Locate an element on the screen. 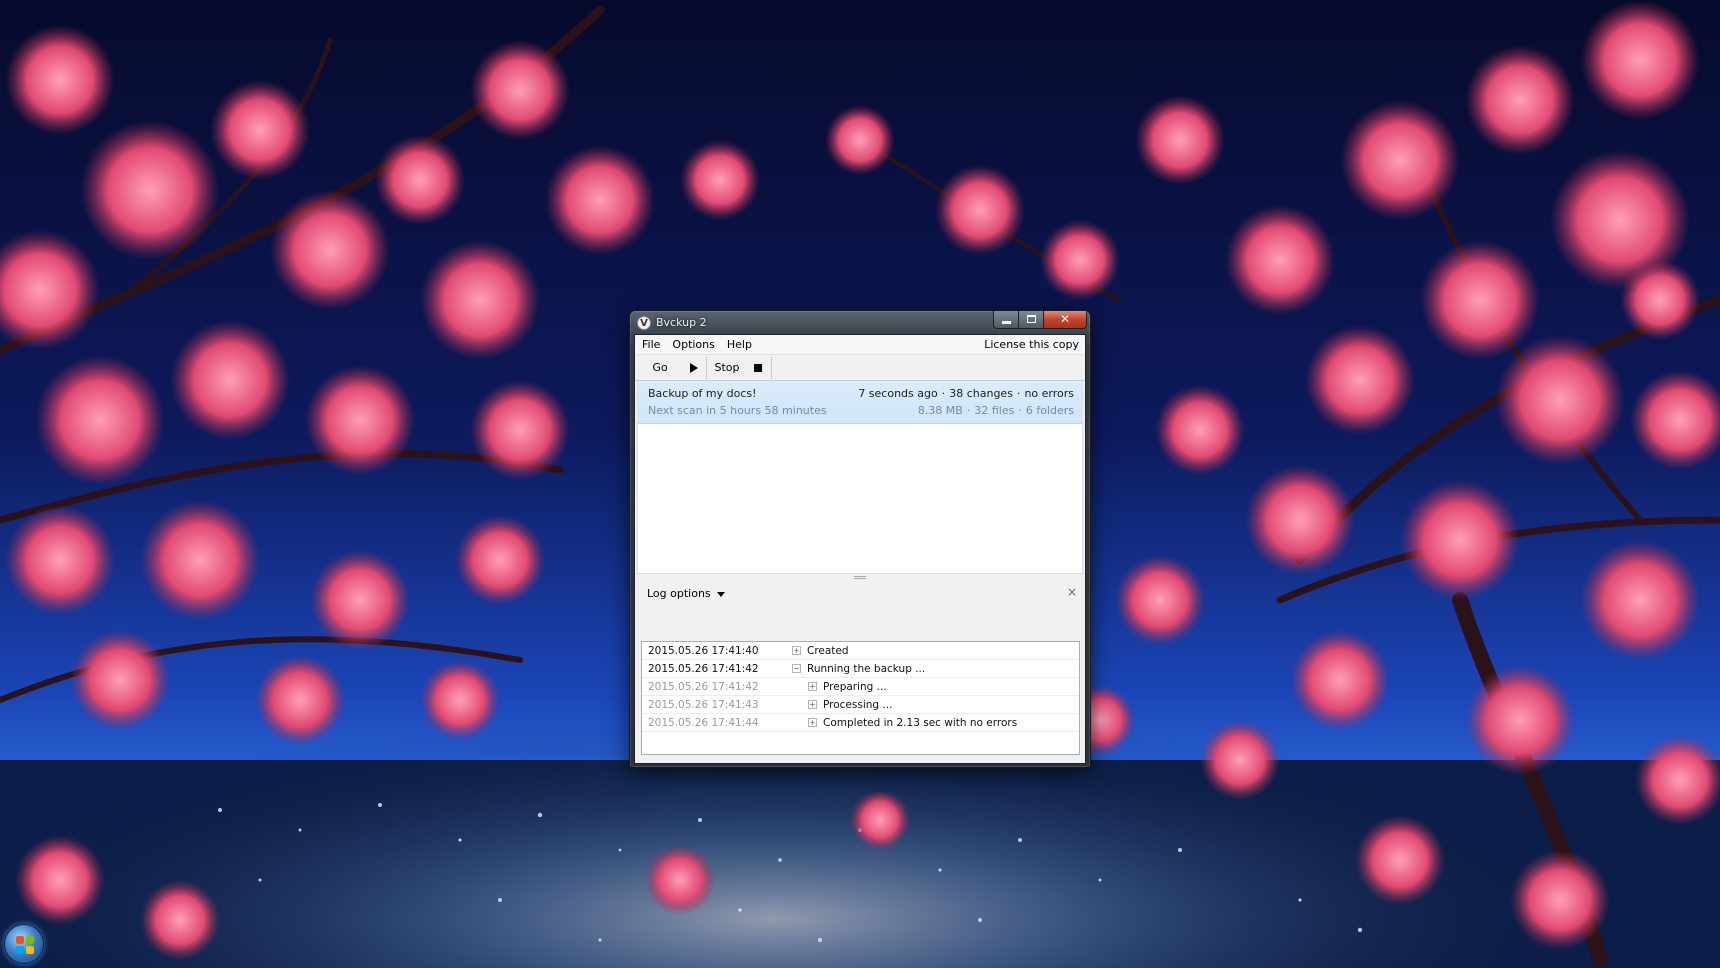 The height and width of the screenshot is (968, 1720). go-button: Go is located at coordinates (660, 368).